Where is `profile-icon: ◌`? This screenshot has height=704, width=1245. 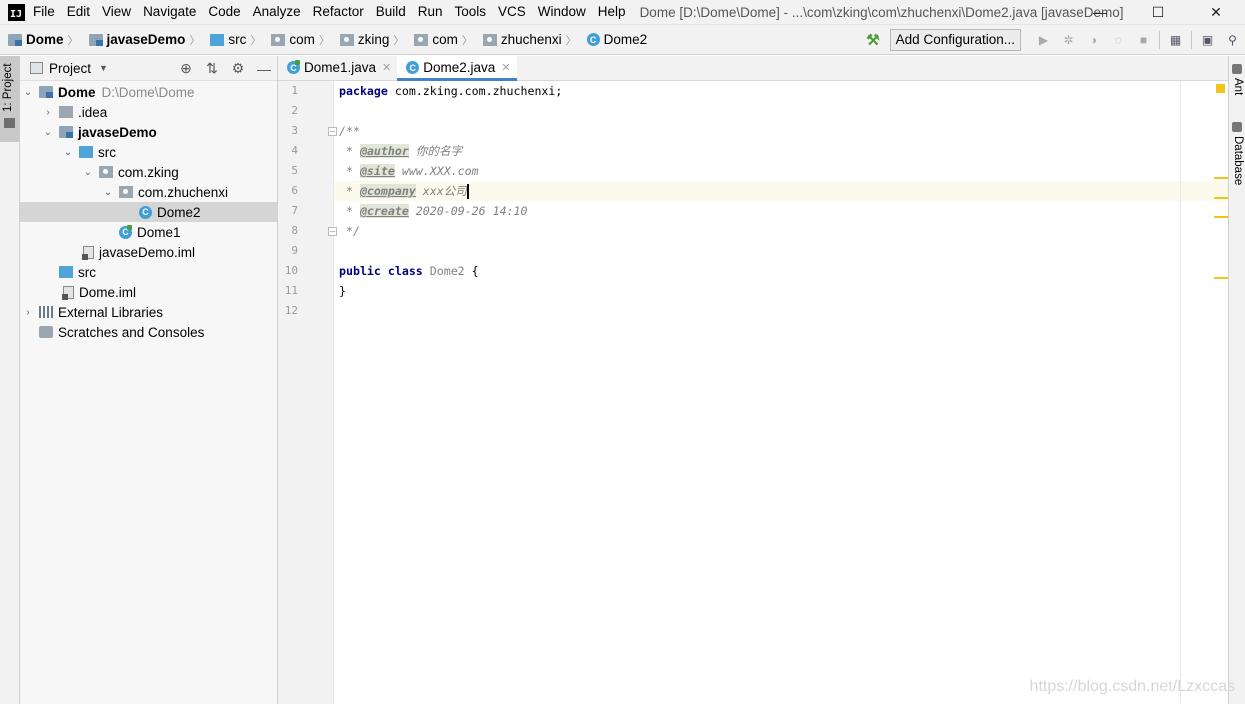
profile-icon: ◌ is located at coordinates (1118, 40).